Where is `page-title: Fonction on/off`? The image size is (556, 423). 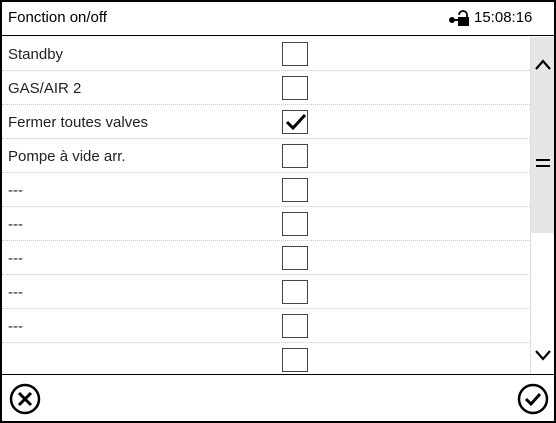
page-title: Fonction on/off is located at coordinates (57, 17).